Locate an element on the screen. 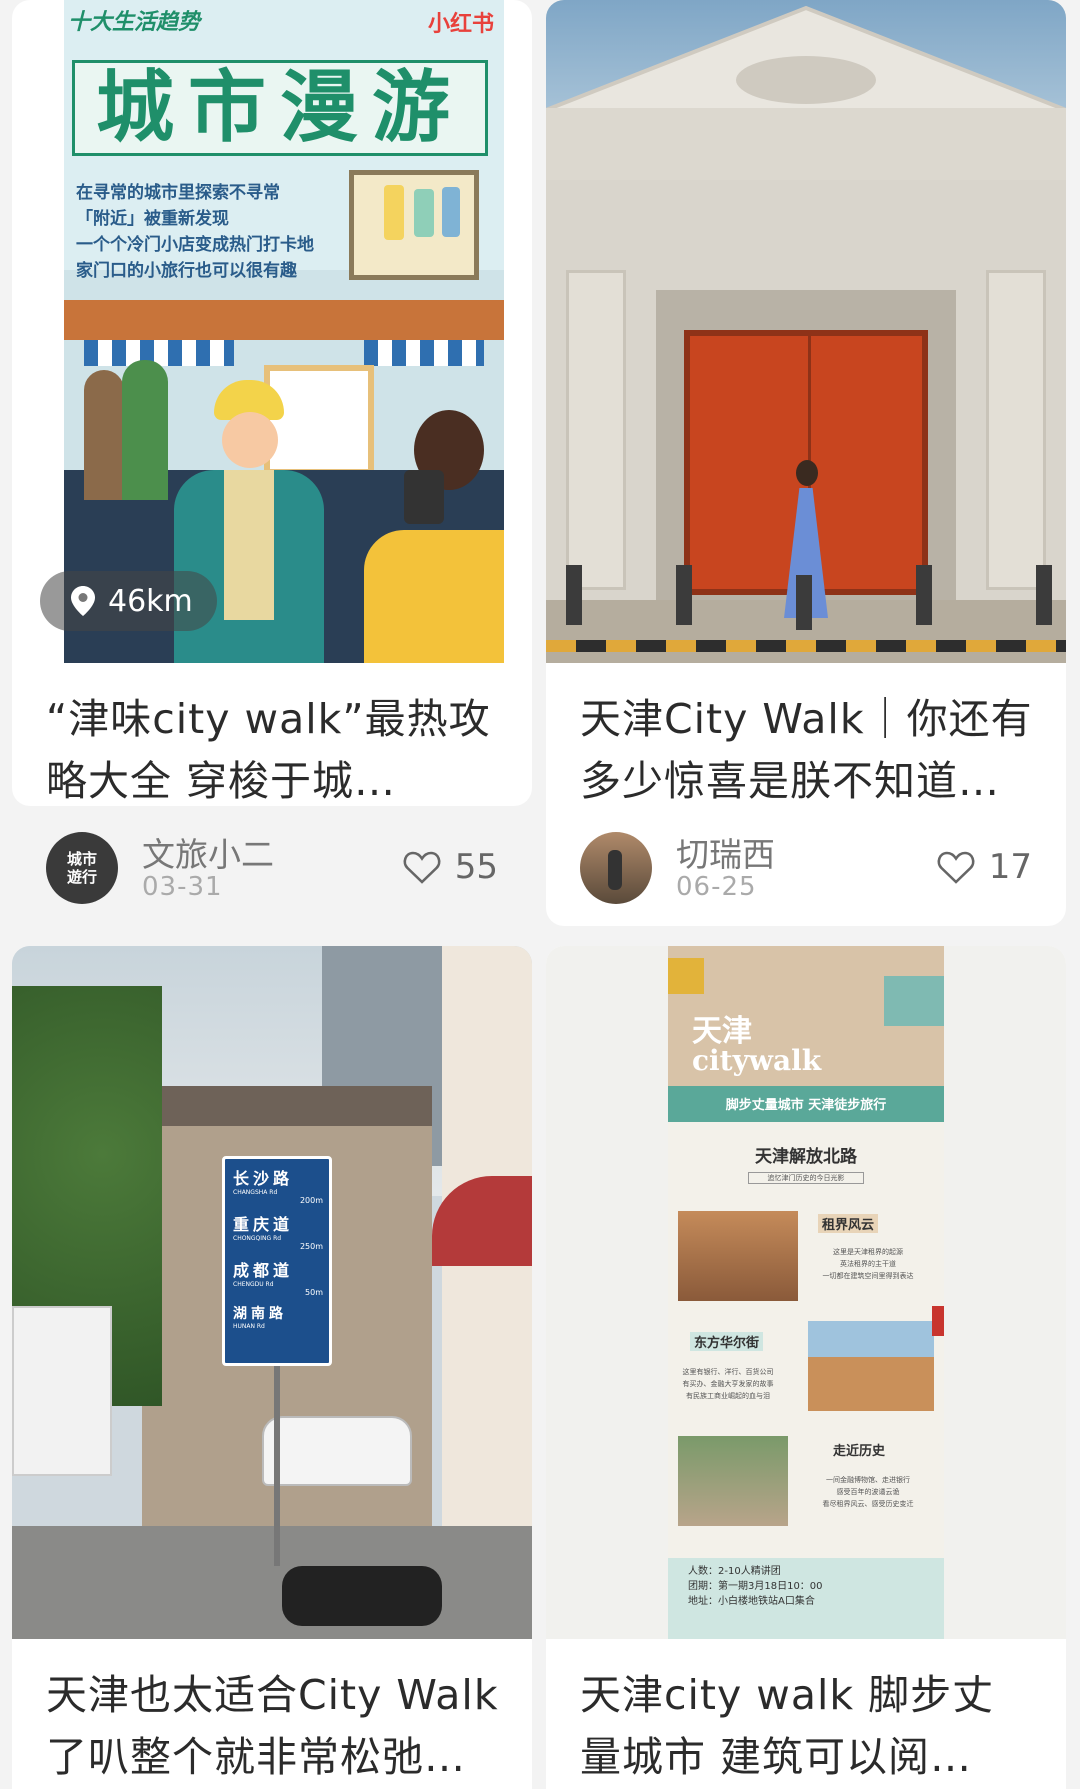  window-illustration is located at coordinates (414, 225).